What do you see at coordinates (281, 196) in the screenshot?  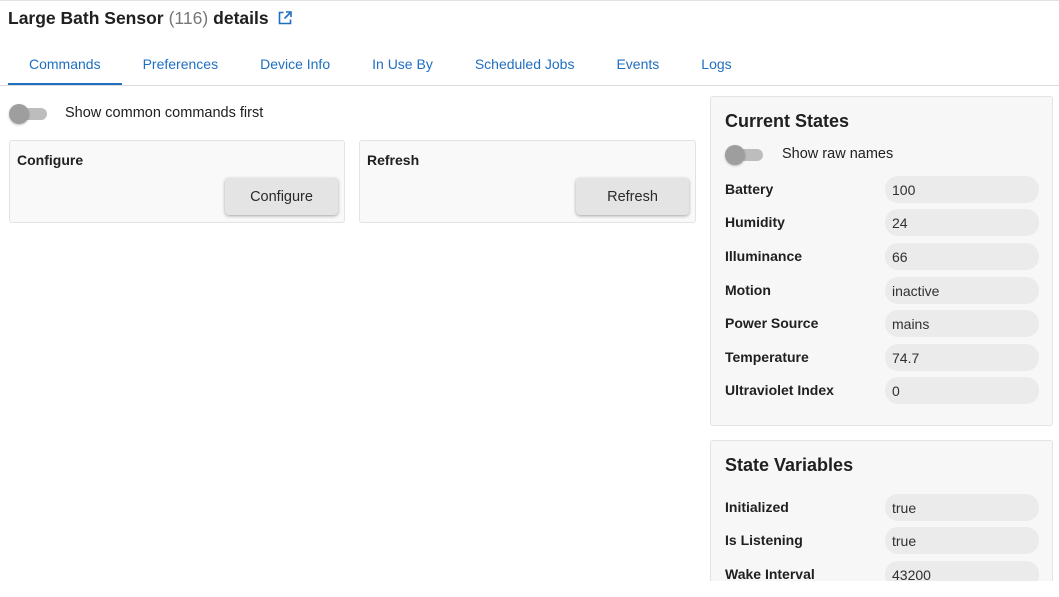 I see `configure-button: Configure` at bounding box center [281, 196].